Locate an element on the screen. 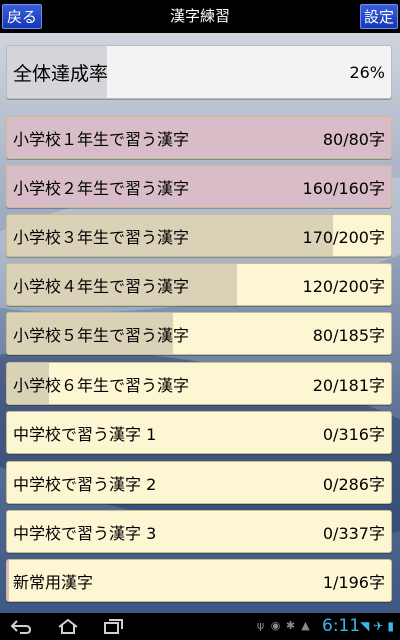 This screenshot has height=640, width=400. overall-progress-row: 全体達成率 26% is located at coordinates (199, 72).